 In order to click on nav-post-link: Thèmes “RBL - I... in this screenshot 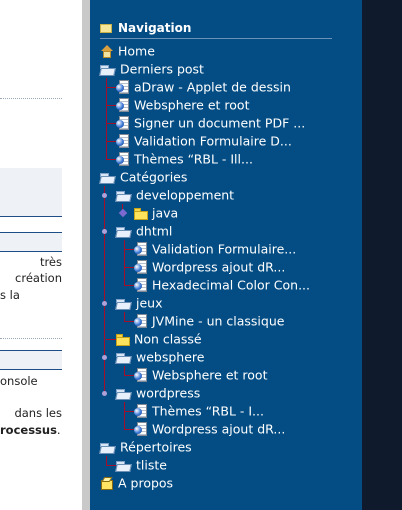, I will do `click(199, 411)`.